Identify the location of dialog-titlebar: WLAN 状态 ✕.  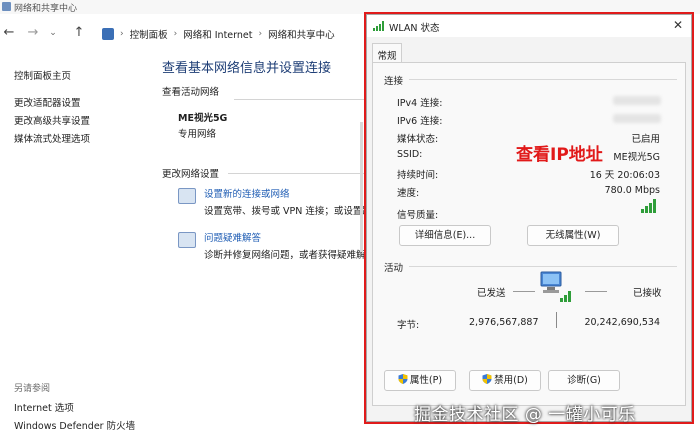
(529, 26).